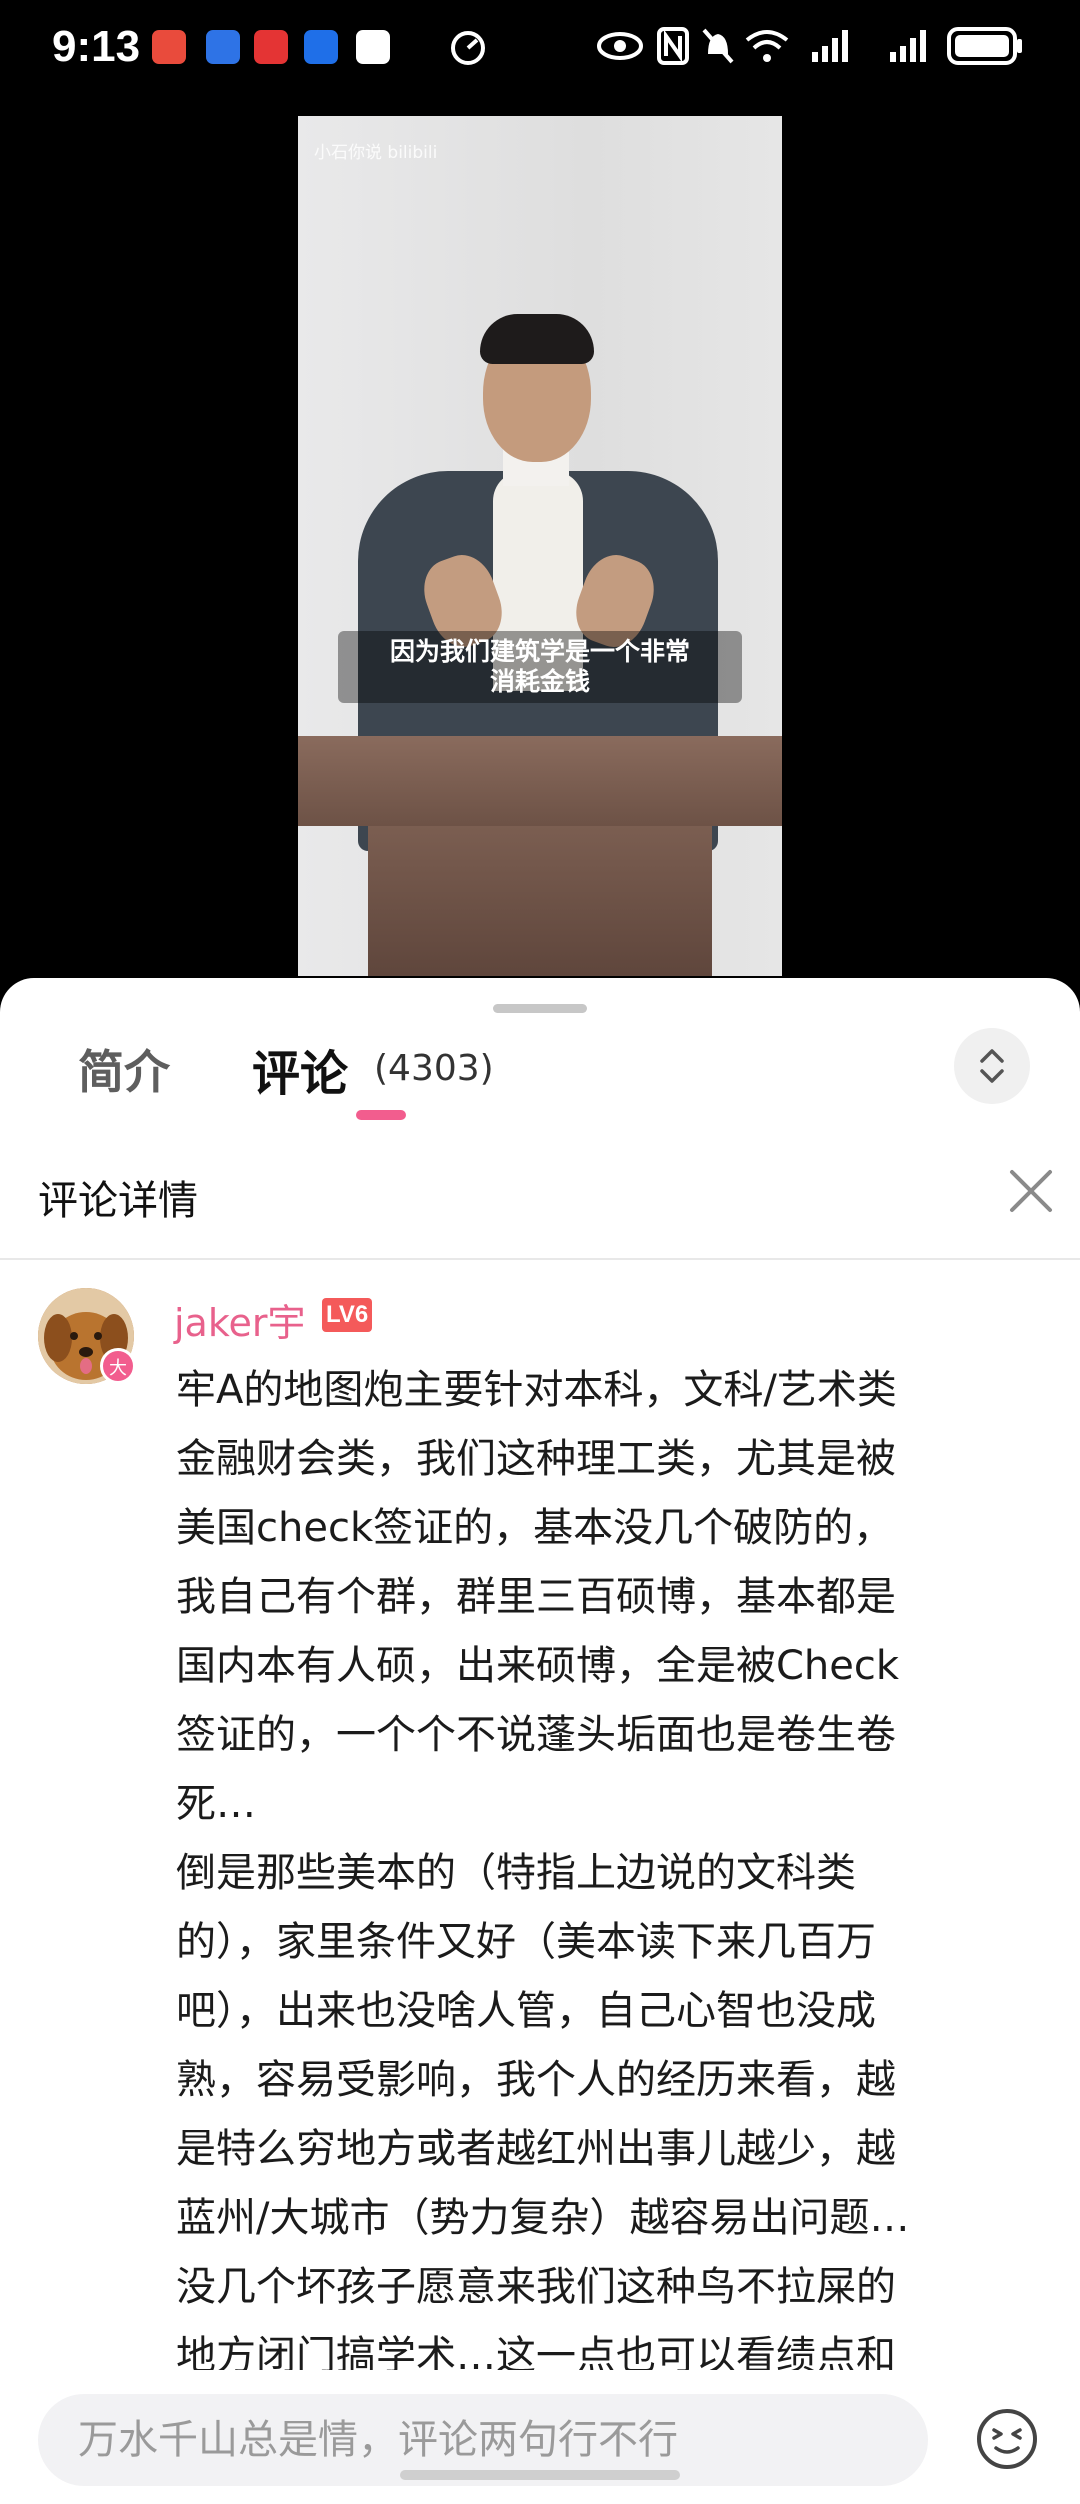 This screenshot has height=2504, width=1080. Describe the element at coordinates (984, 46) in the screenshot. I see `battery-icon` at that location.